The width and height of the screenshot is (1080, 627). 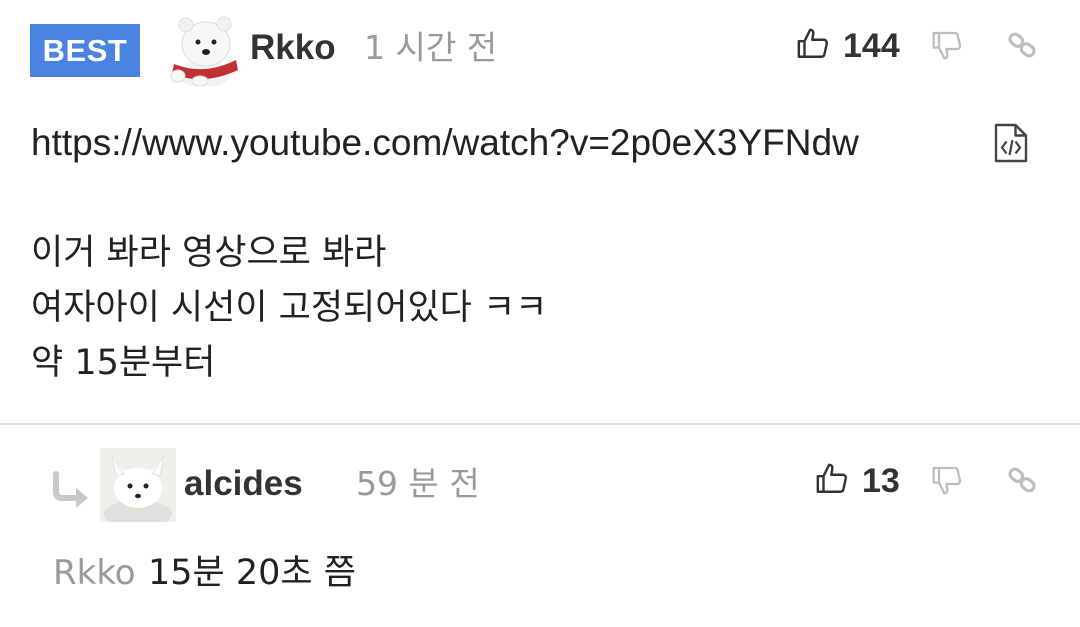 I want to click on arctic-fox-avatar-icon, so click(x=138, y=485).